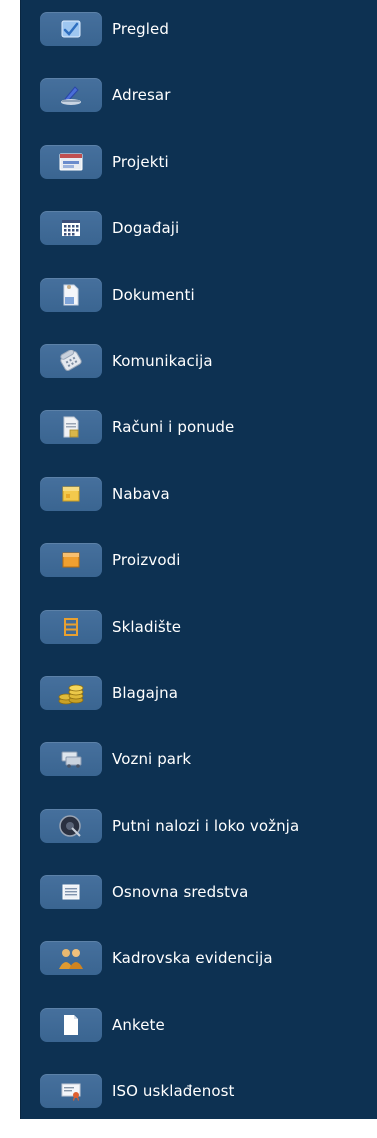 This screenshot has width=377, height=1138. What do you see at coordinates (206, 825) in the screenshot?
I see `menu-item-label: Putni nalozi i loko vožnja` at bounding box center [206, 825].